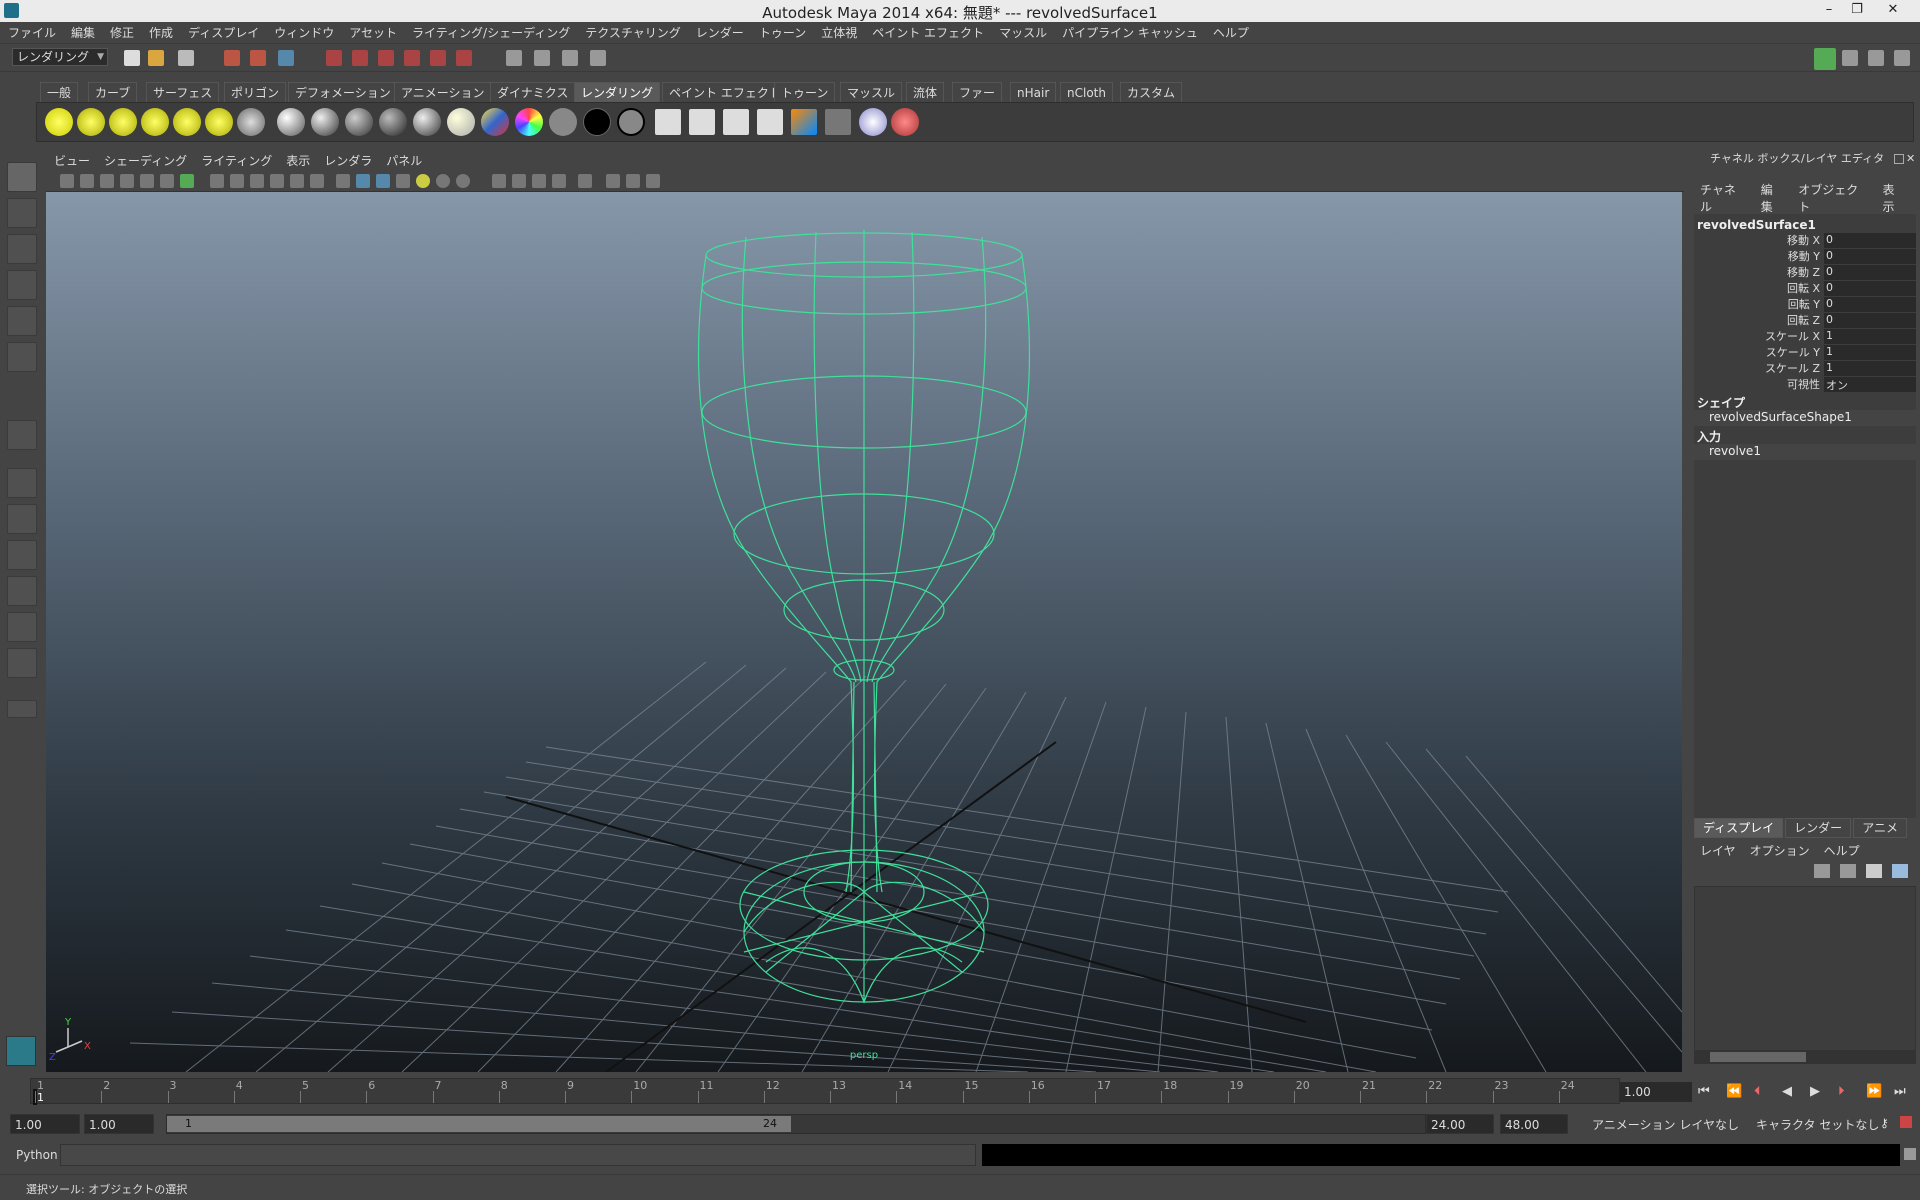 The height and width of the screenshot is (1200, 1920). What do you see at coordinates (223, 32) in the screenshot?
I see `menu-display: ディスプレイ` at bounding box center [223, 32].